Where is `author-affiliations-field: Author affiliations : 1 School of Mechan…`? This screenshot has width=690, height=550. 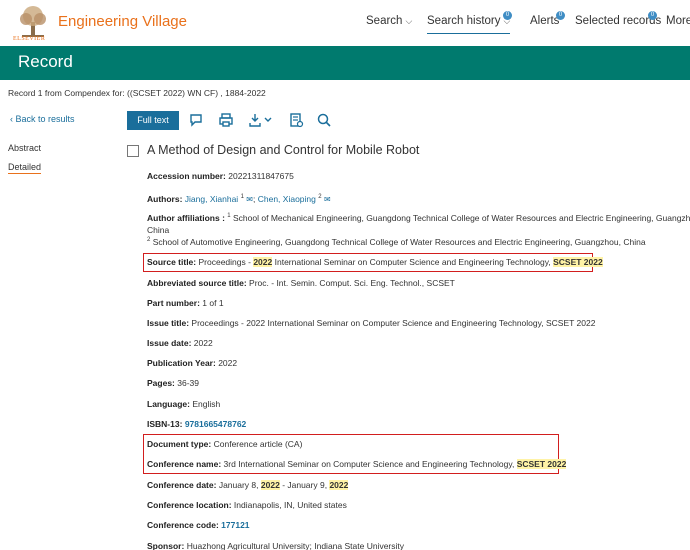 author-affiliations-field: Author affiliations : 1 School of Mechan… is located at coordinates (418, 218).